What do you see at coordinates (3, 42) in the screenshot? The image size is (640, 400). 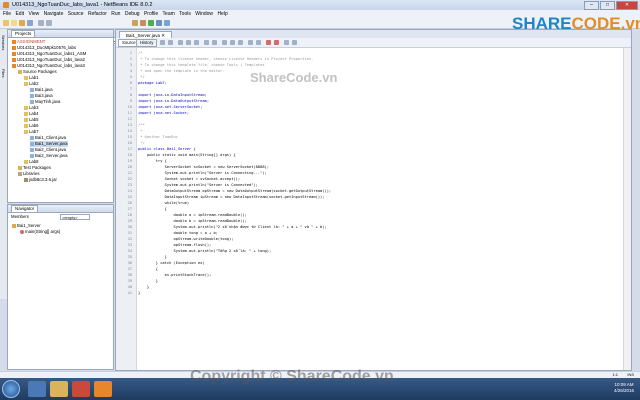 I see `services-tab: Services` at bounding box center [3, 42].